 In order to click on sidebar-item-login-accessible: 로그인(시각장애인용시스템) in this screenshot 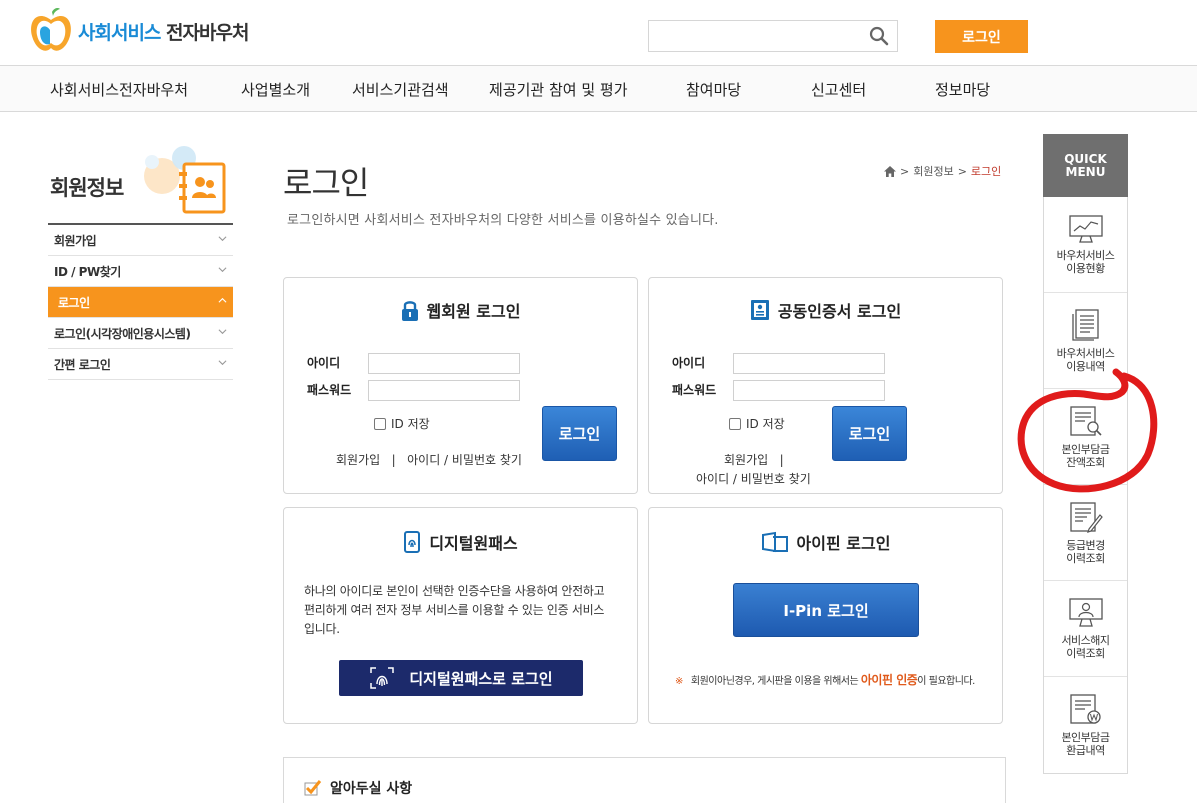, I will do `click(140, 333)`.